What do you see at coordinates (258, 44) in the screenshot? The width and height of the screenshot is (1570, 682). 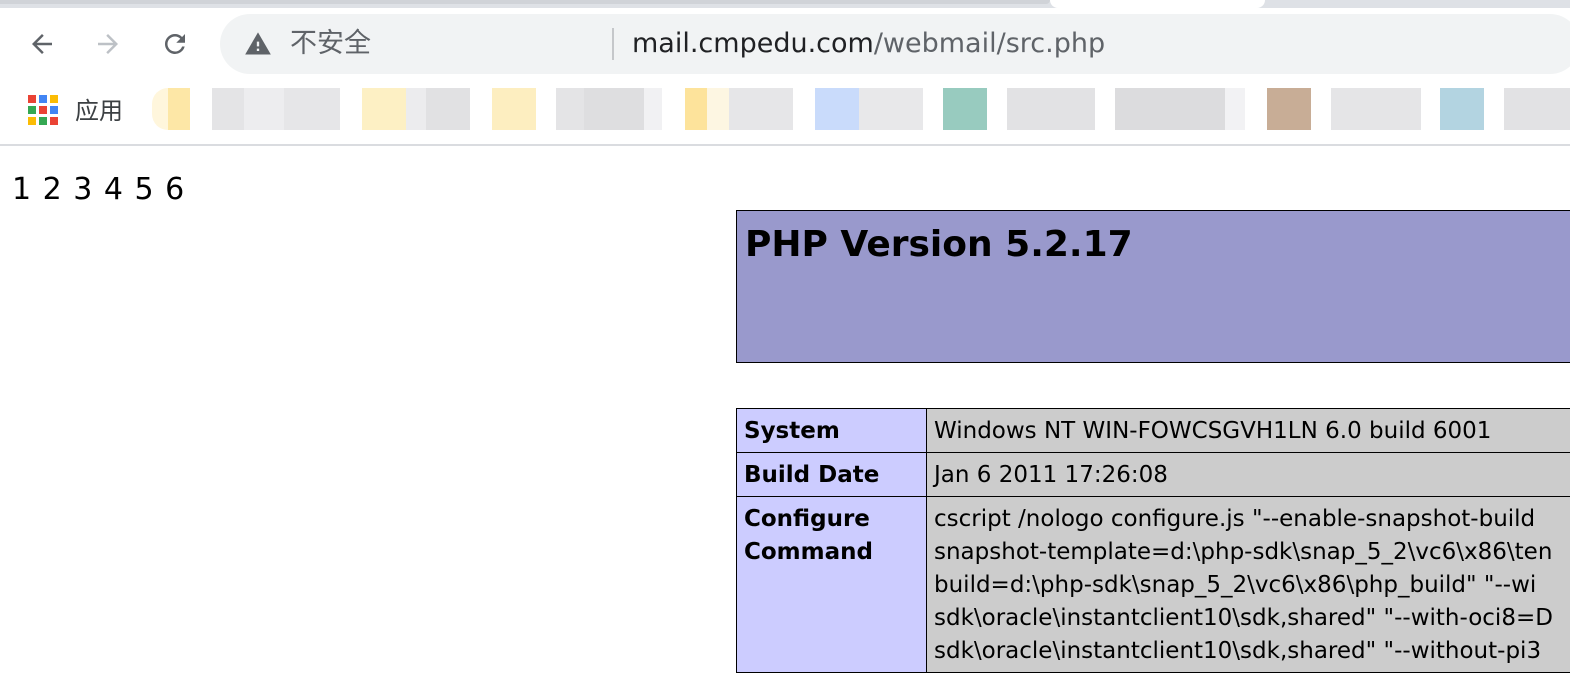 I see `warning-triangle-icon` at bounding box center [258, 44].